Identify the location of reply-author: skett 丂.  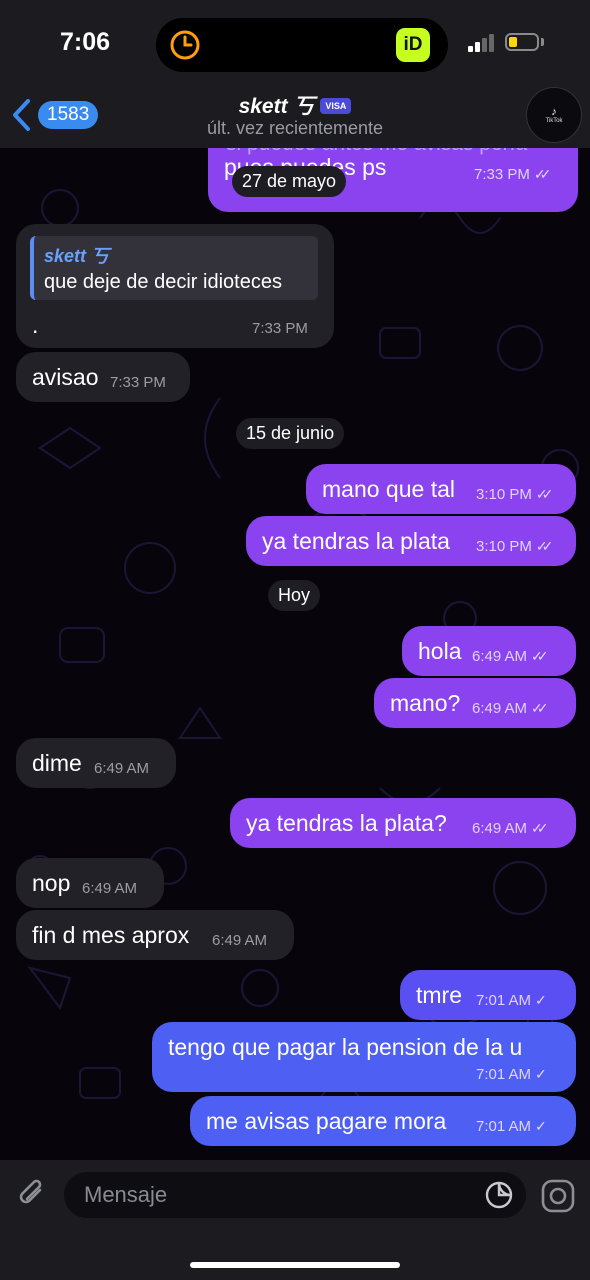
(77, 256).